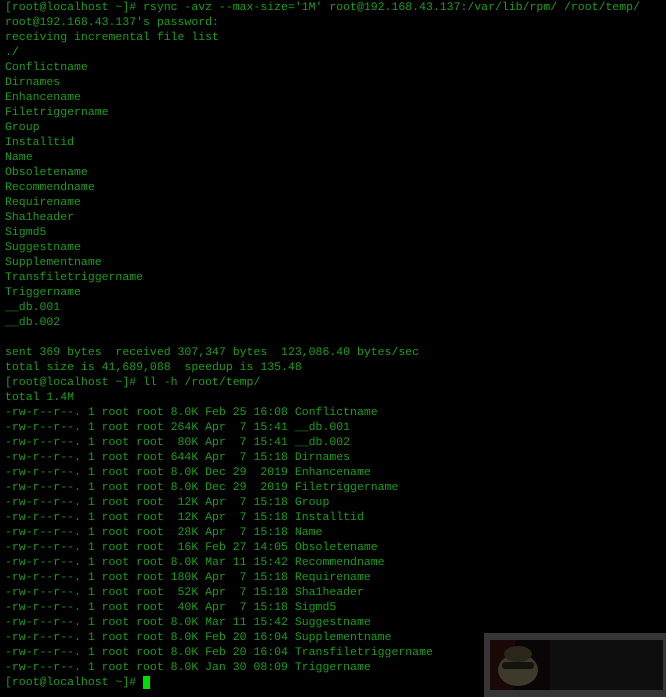 The image size is (666, 697). What do you see at coordinates (12, 52) in the screenshot?
I see `terminal-line: ./` at bounding box center [12, 52].